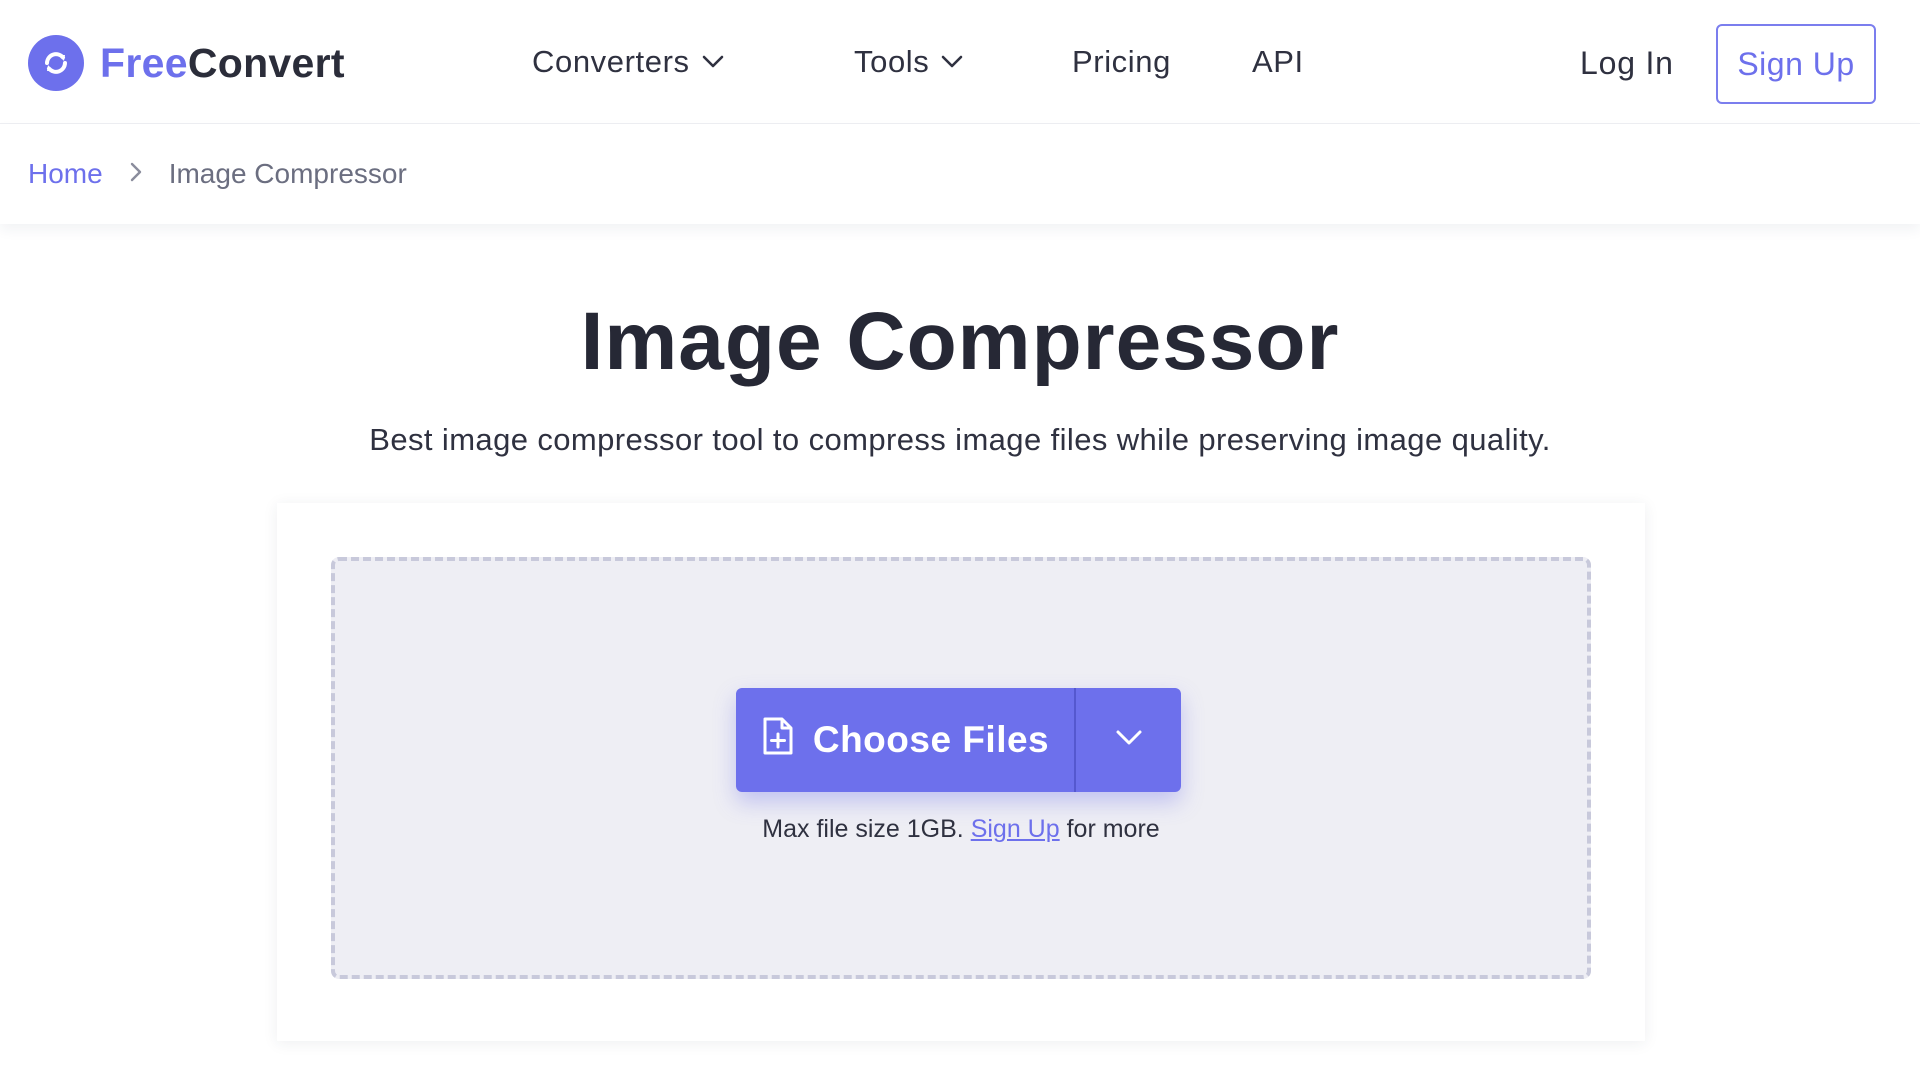 This screenshot has height=1080, width=1920. I want to click on choose-files-button: Choose Files, so click(905, 740).